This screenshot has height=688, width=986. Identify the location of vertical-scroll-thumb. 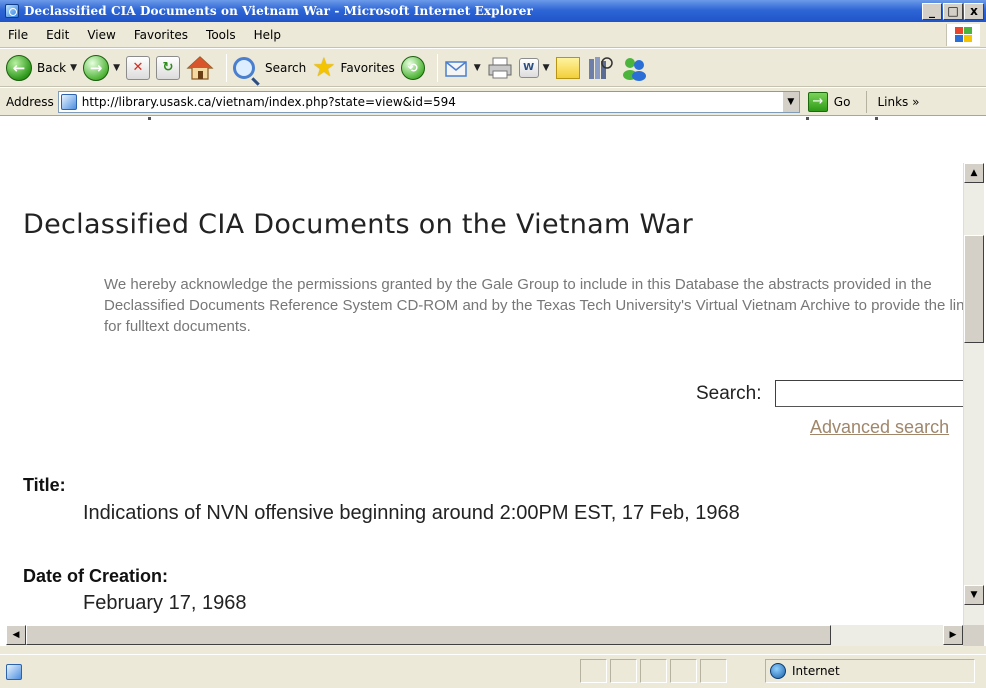
(974, 289).